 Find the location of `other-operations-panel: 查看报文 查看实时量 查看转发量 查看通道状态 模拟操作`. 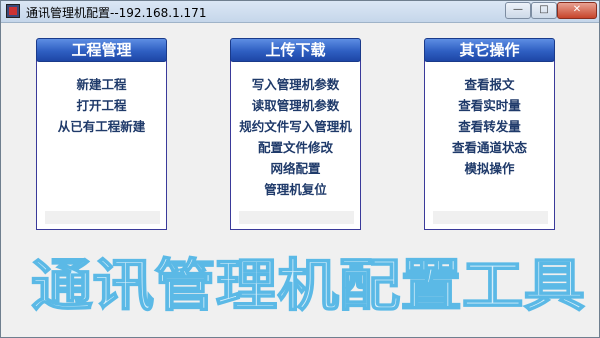

other-operations-panel: 查看报文 查看实时量 查看转发量 查看通道状态 模拟操作 is located at coordinates (489, 139).